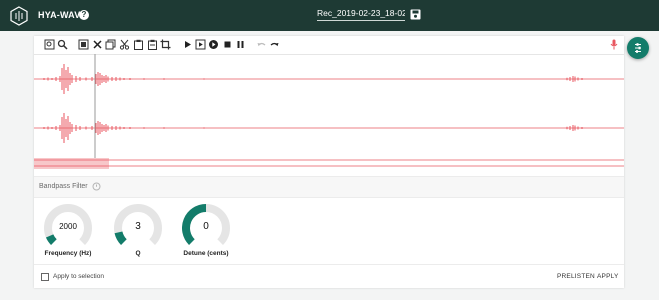 Image resolution: width=659 pixels, height=300 pixels. What do you see at coordinates (607, 276) in the screenshot?
I see `apply-button: APPLY` at bounding box center [607, 276].